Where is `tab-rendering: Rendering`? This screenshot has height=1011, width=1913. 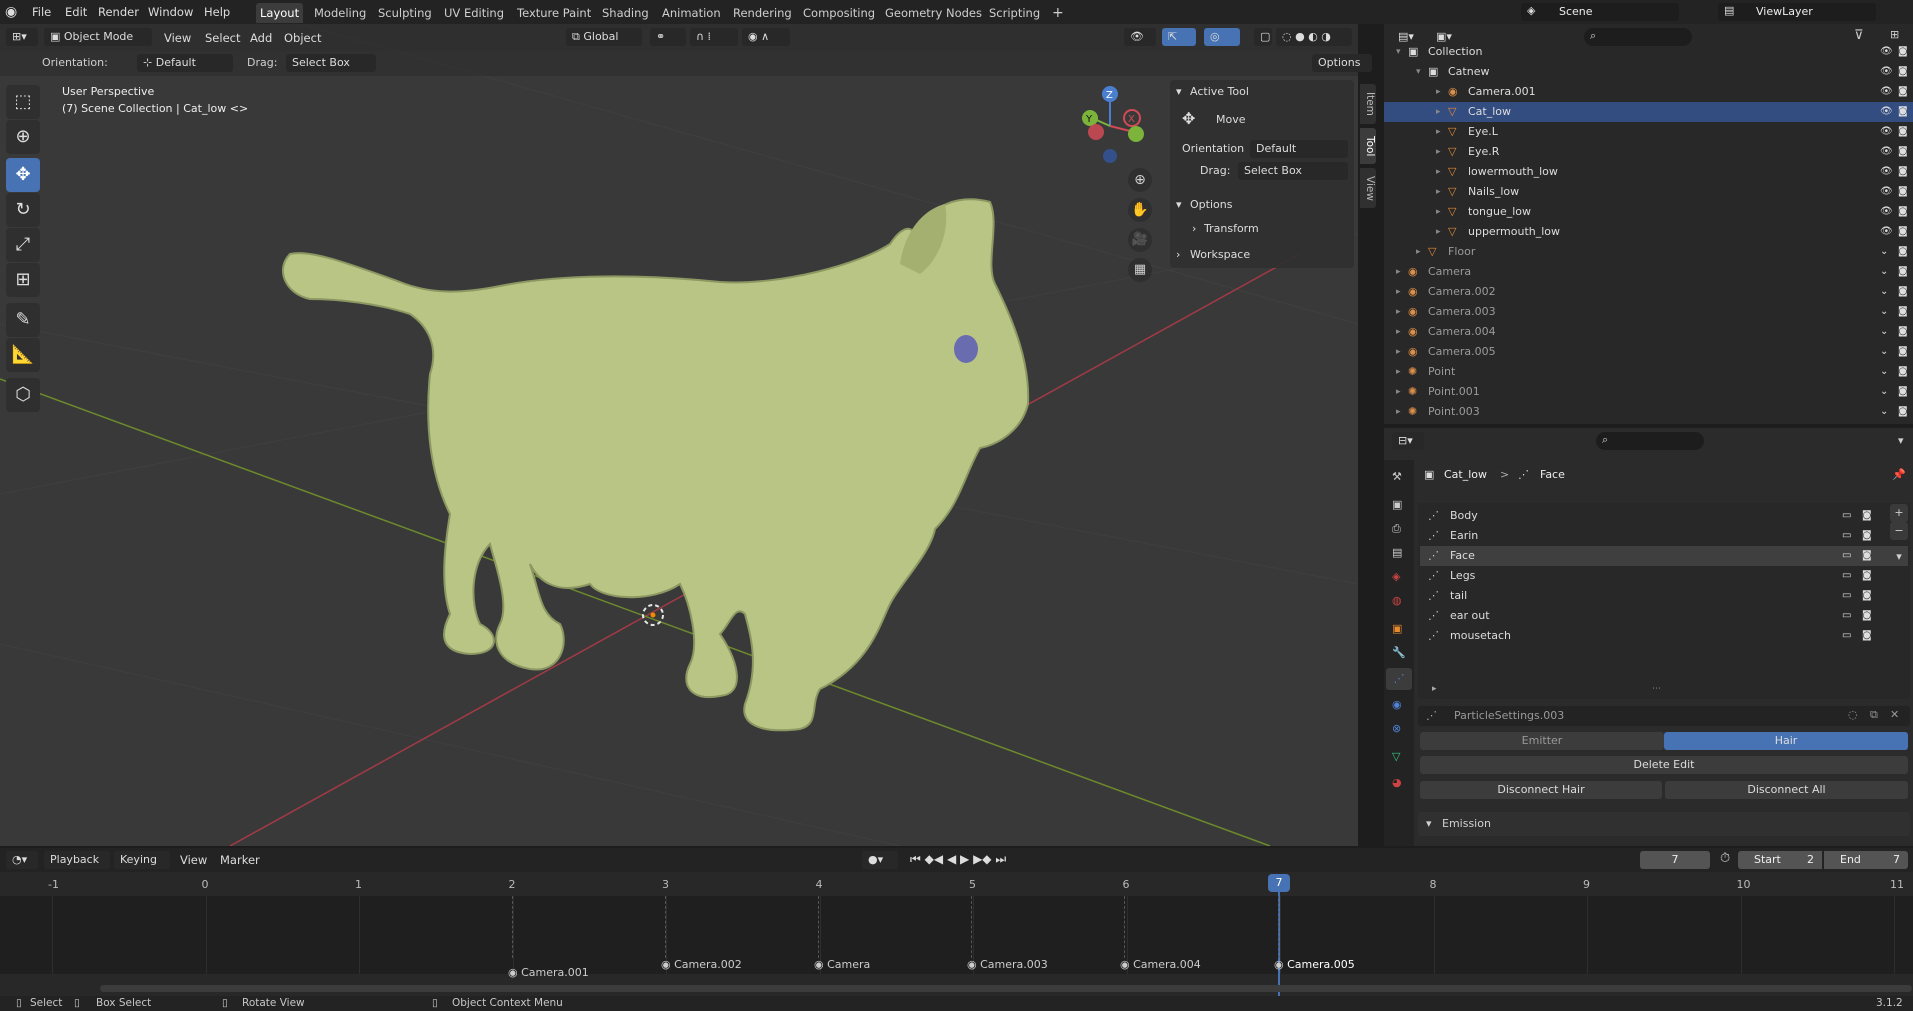 tab-rendering: Rendering is located at coordinates (762, 13).